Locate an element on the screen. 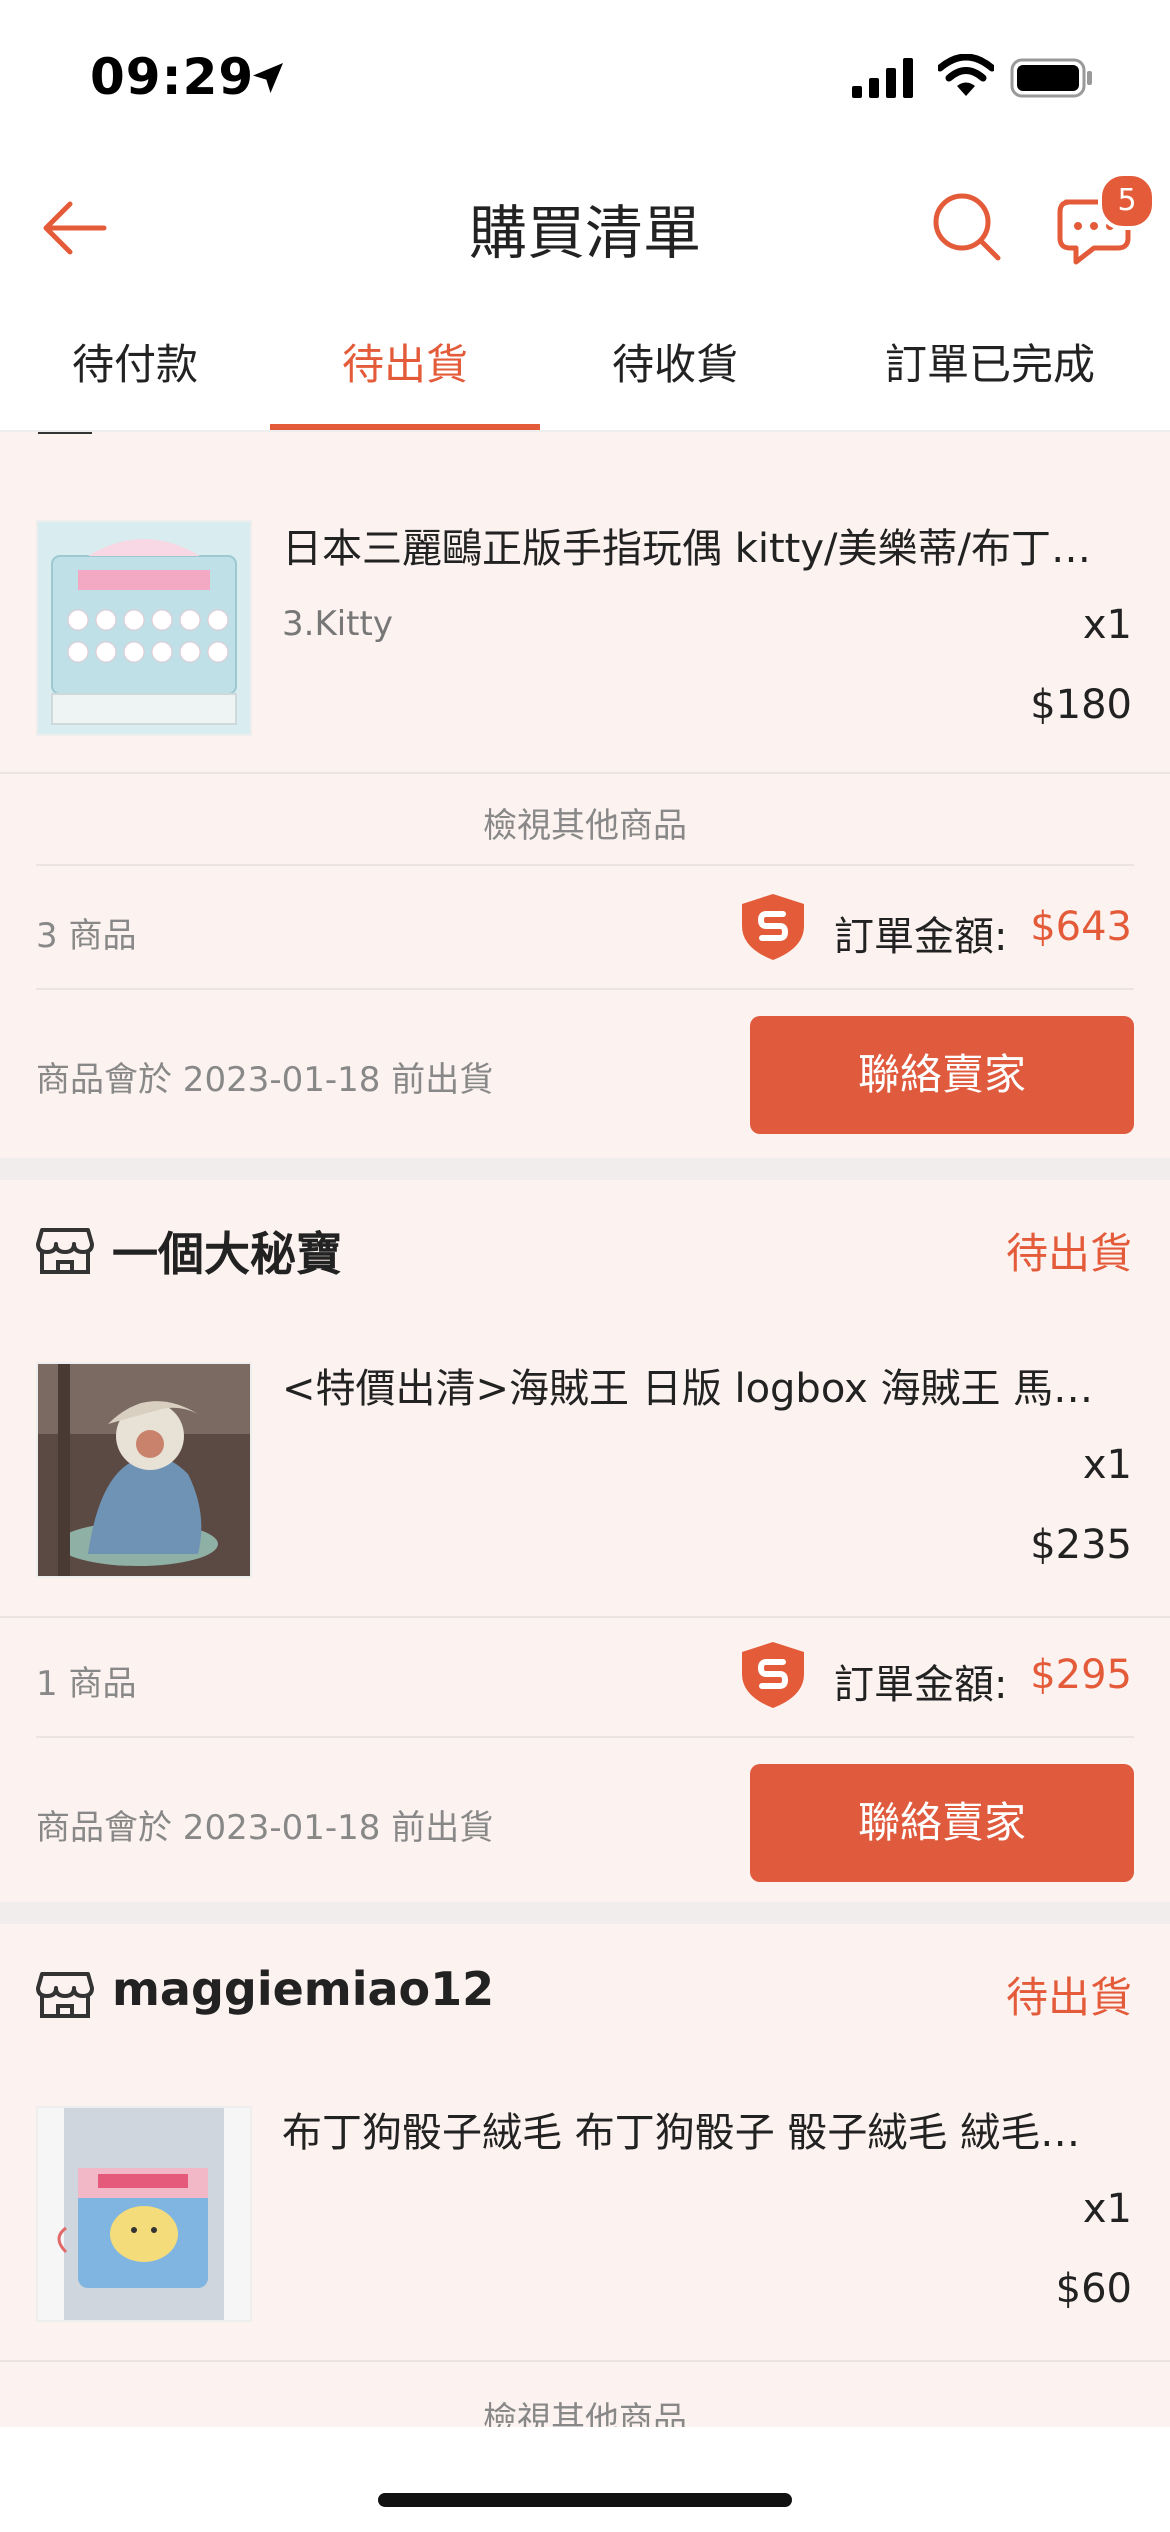  product-variant: 3.Kitty is located at coordinates (337, 624).